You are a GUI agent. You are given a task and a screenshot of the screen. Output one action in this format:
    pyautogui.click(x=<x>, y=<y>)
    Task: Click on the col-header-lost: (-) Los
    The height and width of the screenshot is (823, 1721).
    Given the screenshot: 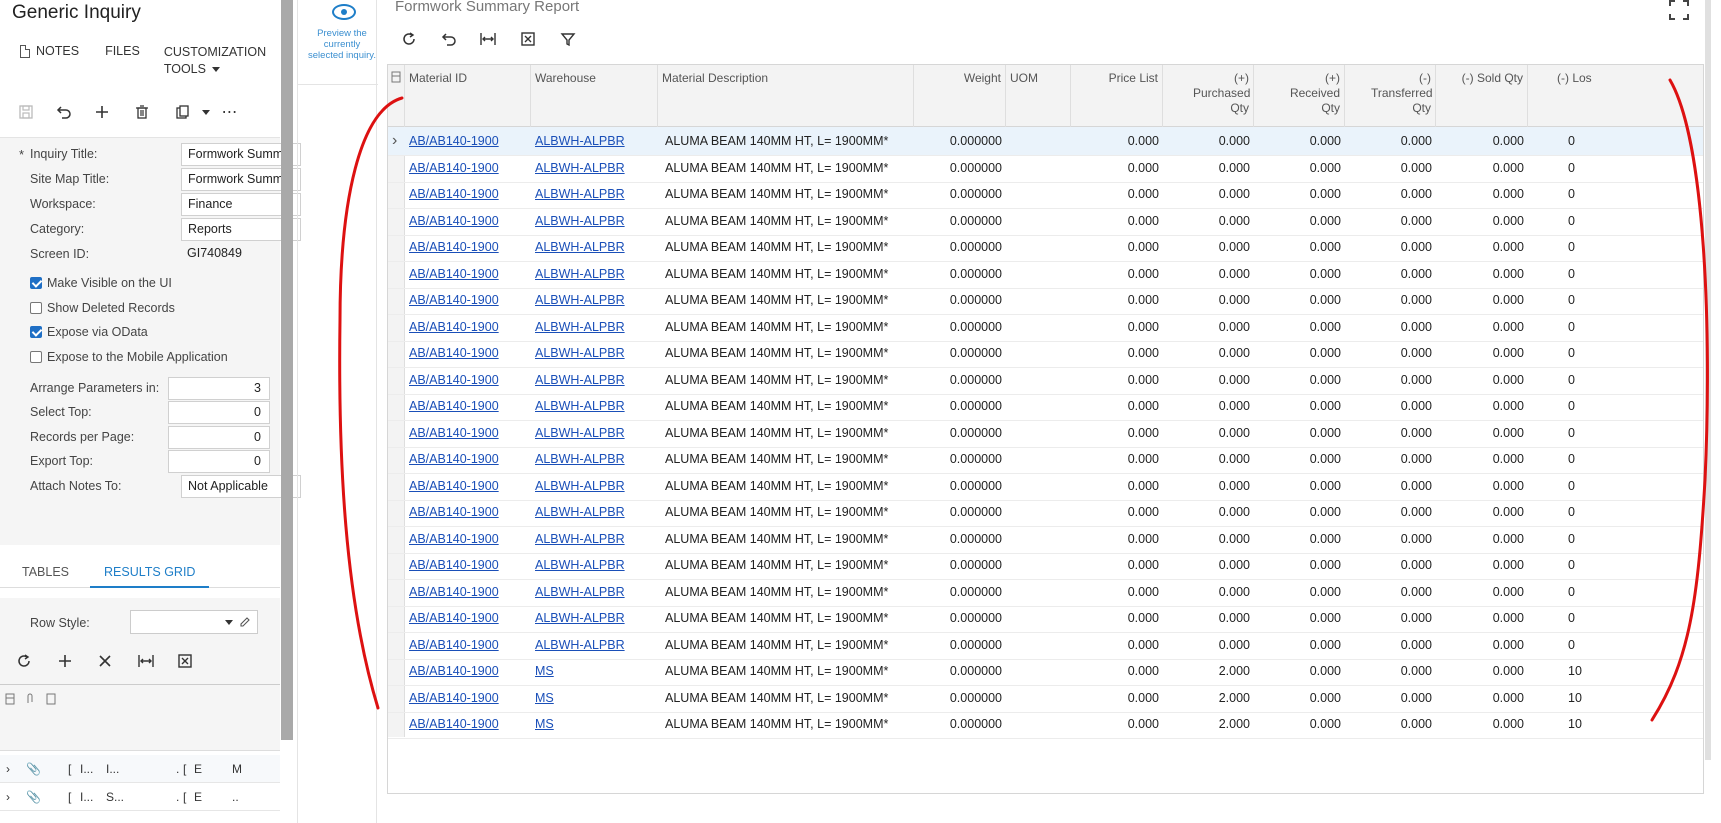 What is the action you would take?
    pyautogui.click(x=1615, y=96)
    